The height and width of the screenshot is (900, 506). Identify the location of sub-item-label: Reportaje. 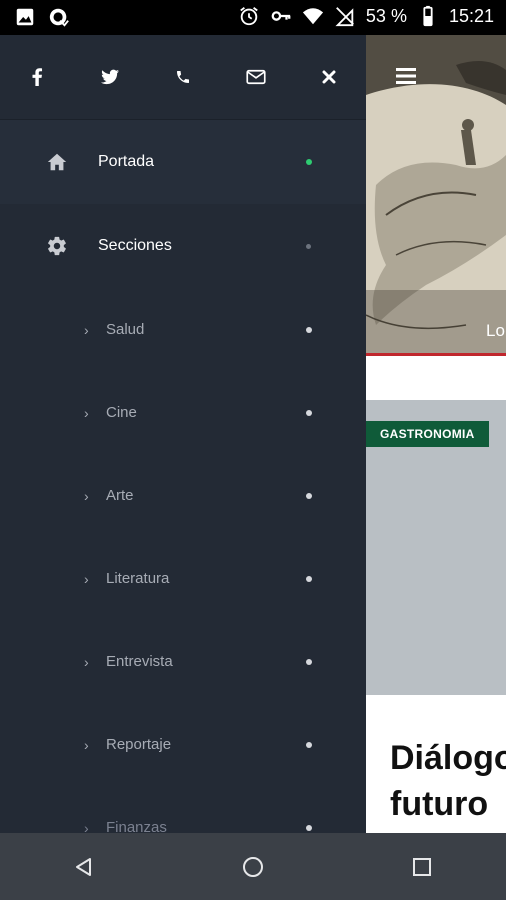
(139, 744).